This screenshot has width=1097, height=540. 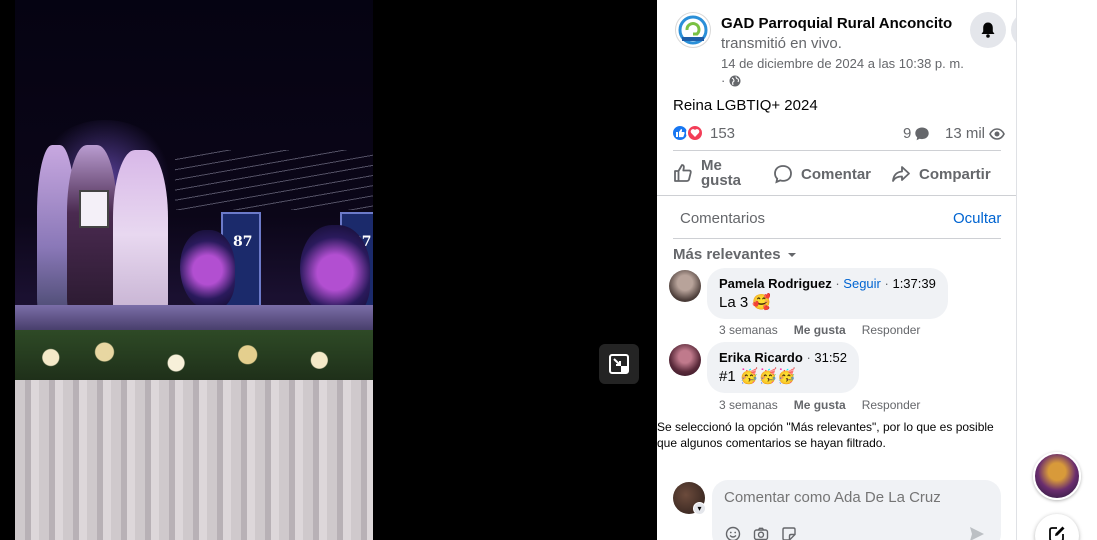 I want to click on exit-fullscreen-icon, so click(x=619, y=364).